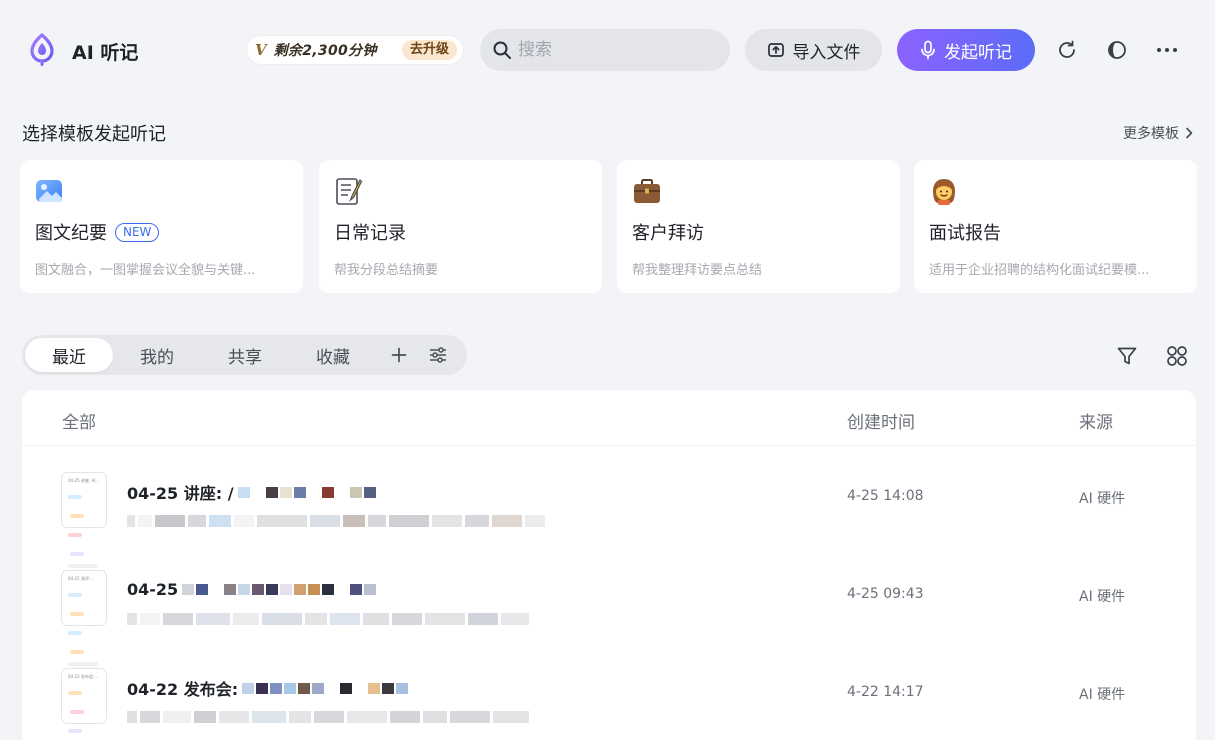 This screenshot has height=740, width=1215. What do you see at coordinates (1151, 134) in the screenshot?
I see `more-templates-label: 更多模板` at bounding box center [1151, 134].